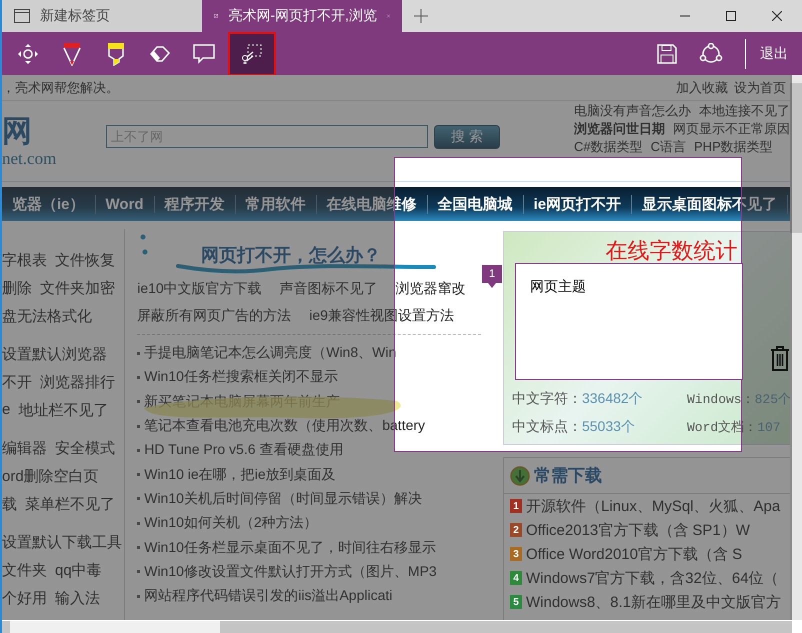 The image size is (802, 633). What do you see at coordinates (671, 251) in the screenshot?
I see `counter-title: 在线字数统计` at bounding box center [671, 251].